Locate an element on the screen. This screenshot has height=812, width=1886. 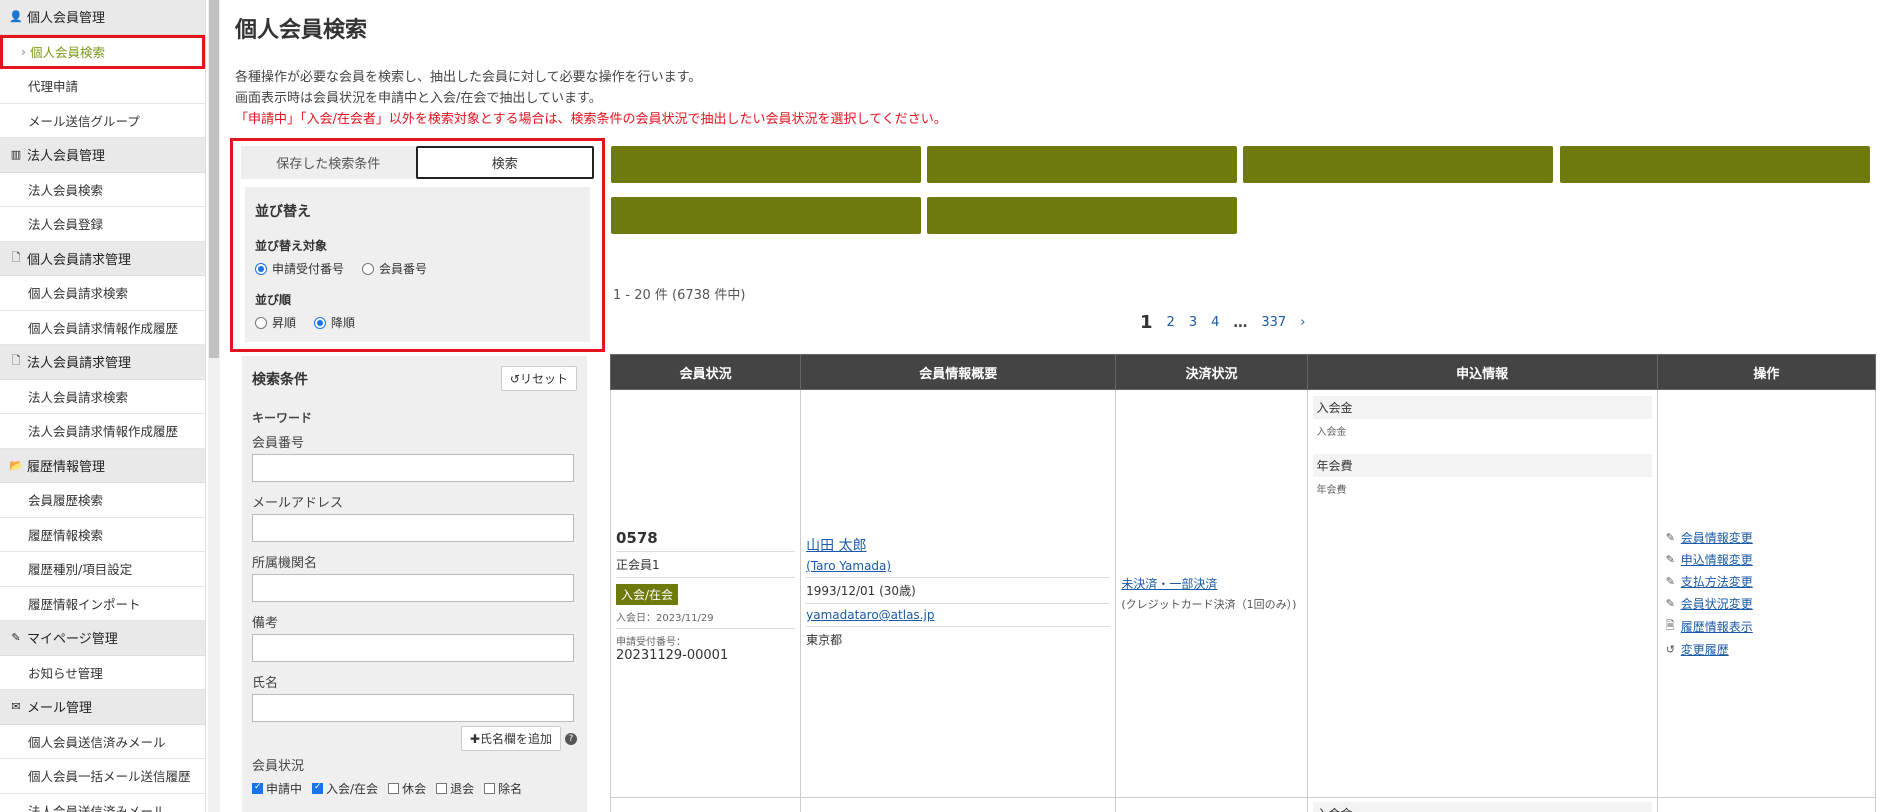
sidebar-item-corporate-sent-mail: 法人会員送信済みメール is located at coordinates (102, 803).